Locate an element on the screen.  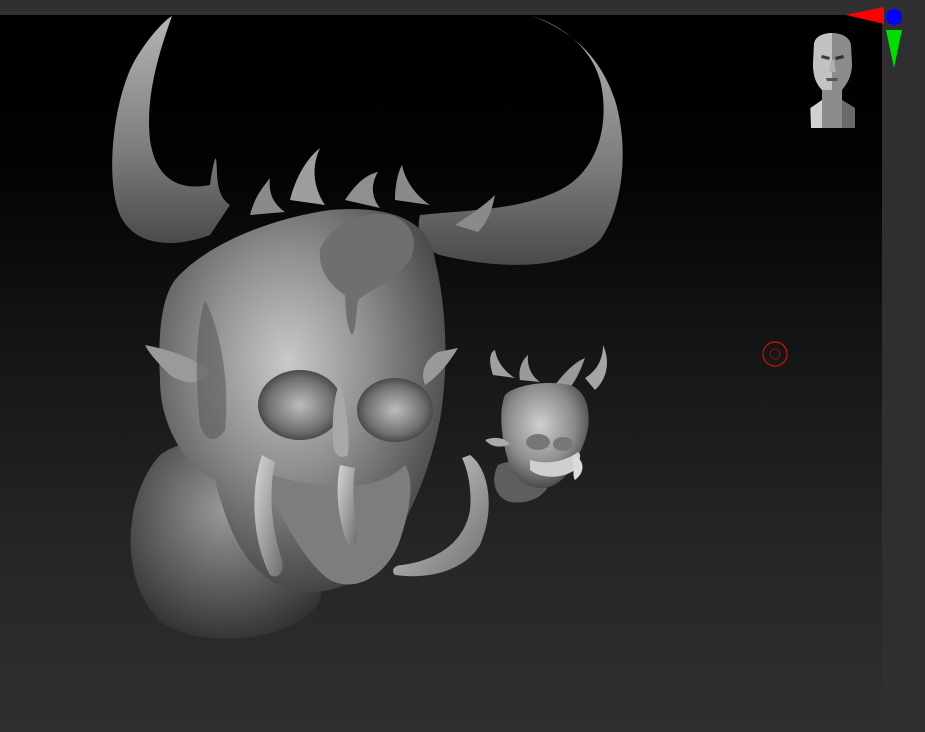
x-axis-arrow-icon is located at coordinates (865, 15).